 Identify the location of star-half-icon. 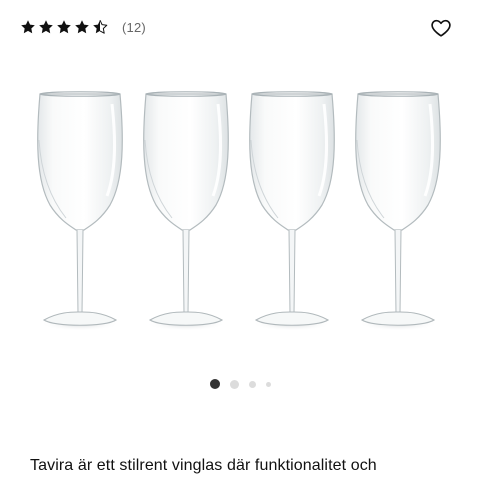
(100, 26).